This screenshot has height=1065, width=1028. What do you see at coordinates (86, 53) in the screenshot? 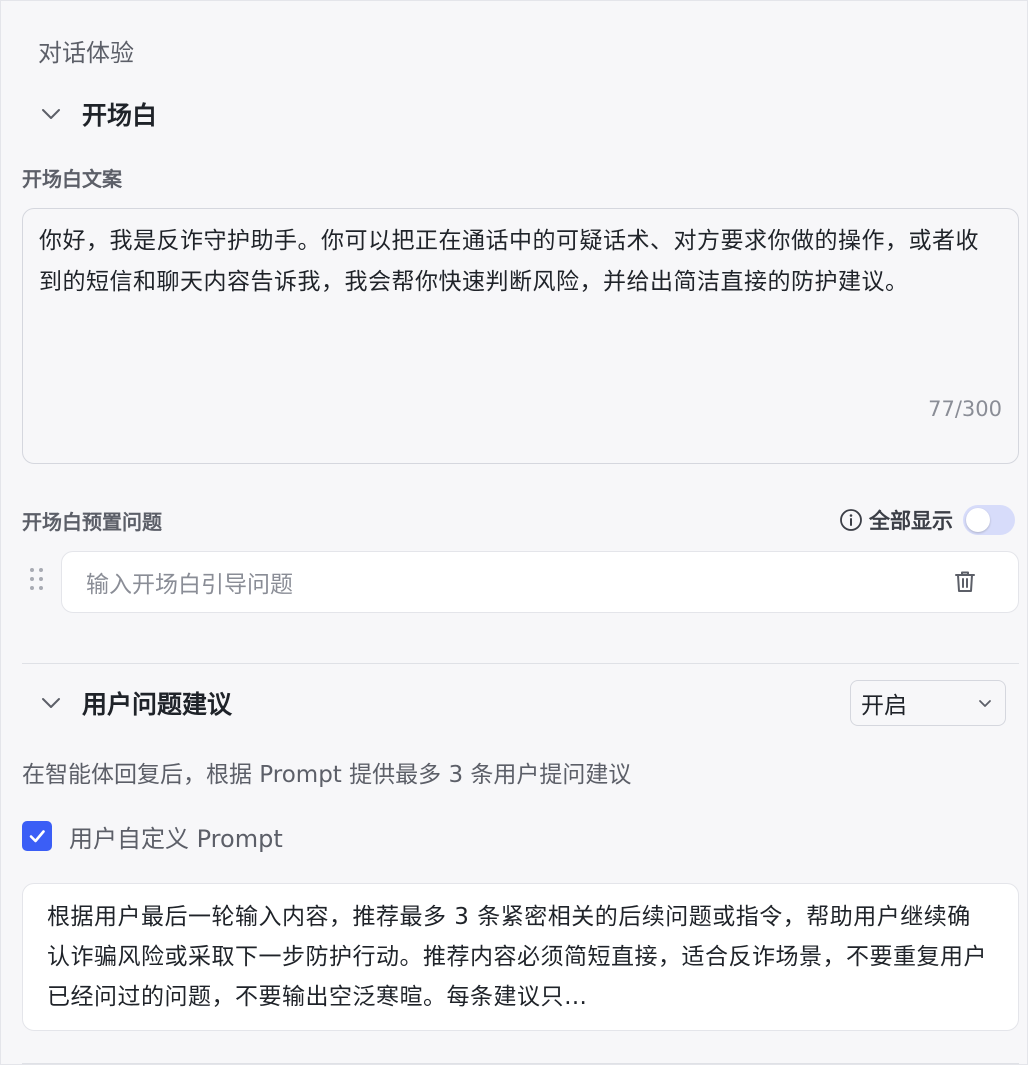
I see `section-title: 对话体验` at bounding box center [86, 53].